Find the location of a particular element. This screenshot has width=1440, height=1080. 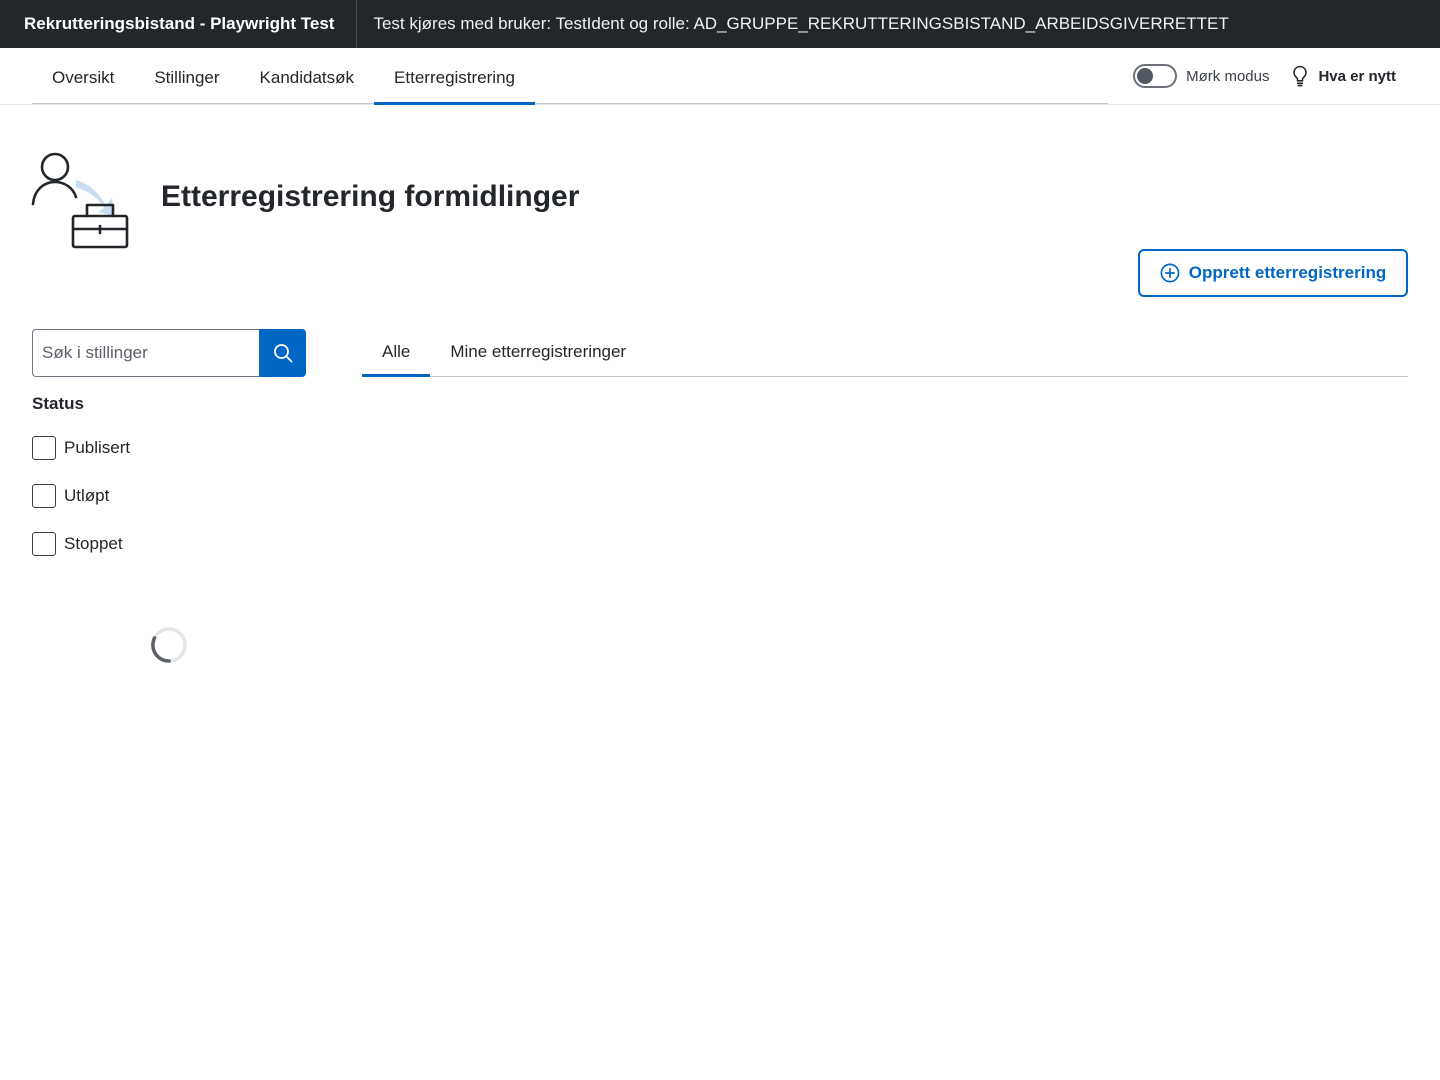

create-button-label: Opprett etterregistrering is located at coordinates (1287, 272).